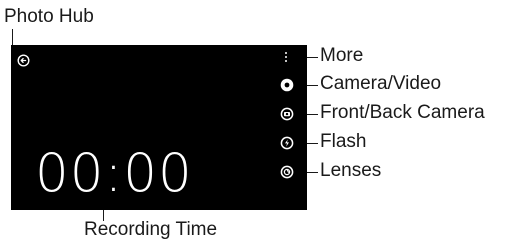  What do you see at coordinates (12, 37) in the screenshot?
I see `photo-hub-leader-line` at bounding box center [12, 37].